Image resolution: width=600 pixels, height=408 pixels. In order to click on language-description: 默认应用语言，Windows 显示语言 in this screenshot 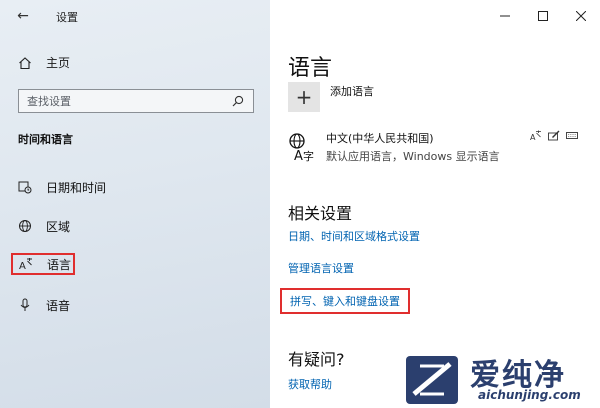, I will do `click(413, 156)`.